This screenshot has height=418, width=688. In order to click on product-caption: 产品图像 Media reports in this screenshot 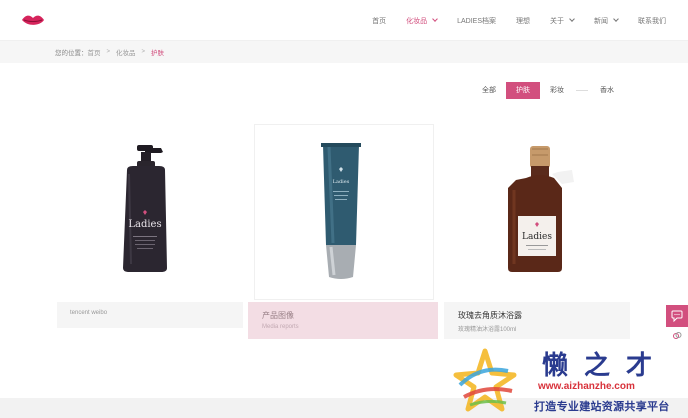, I will do `click(343, 320)`.